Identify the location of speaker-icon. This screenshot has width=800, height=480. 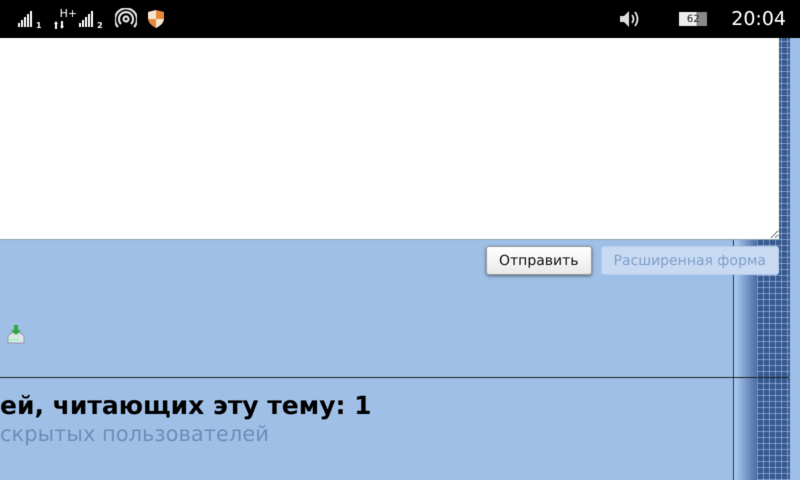
(630, 19).